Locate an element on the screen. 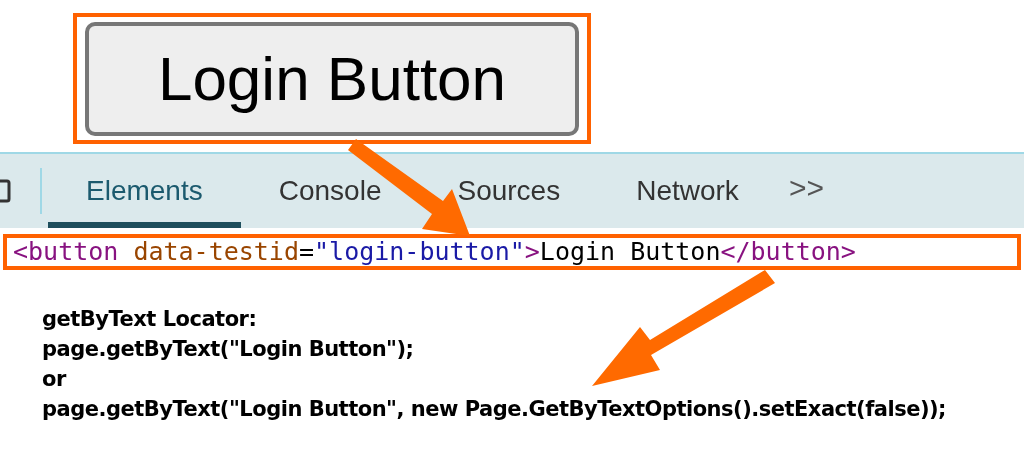  html-tag: > is located at coordinates (532, 252).